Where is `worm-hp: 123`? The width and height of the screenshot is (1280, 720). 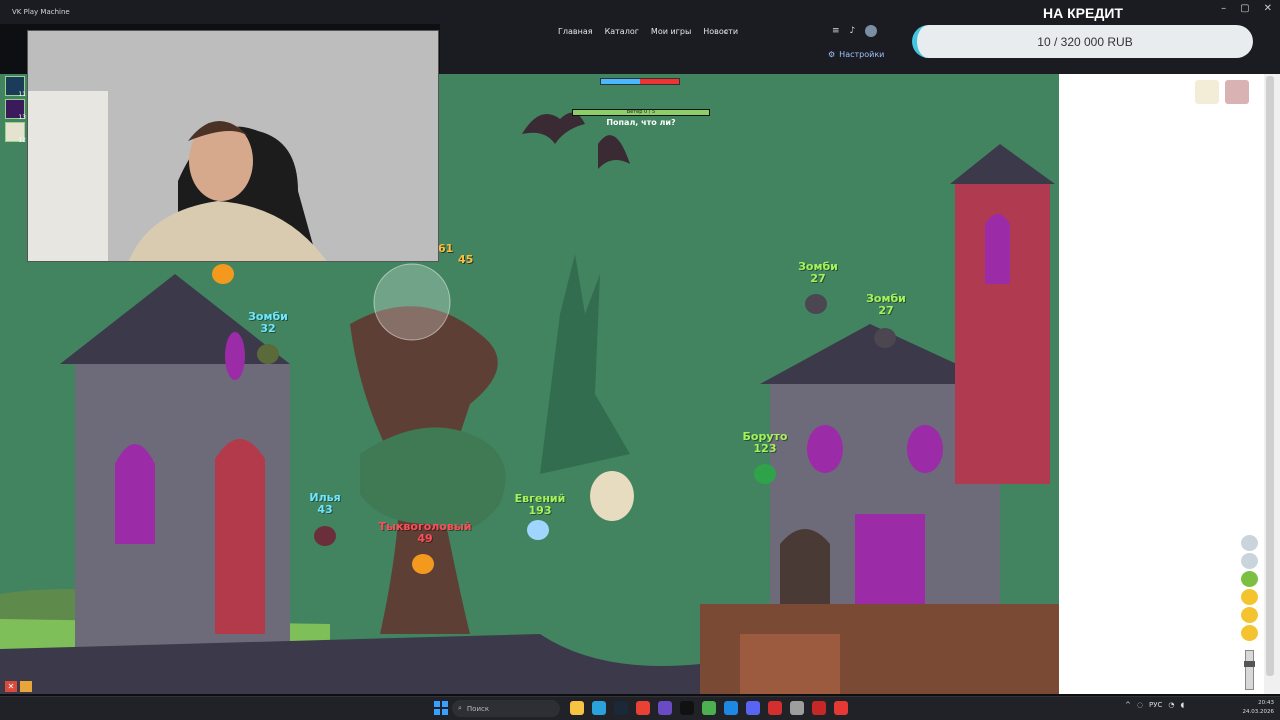 worm-hp: 123 is located at coordinates (765, 448).